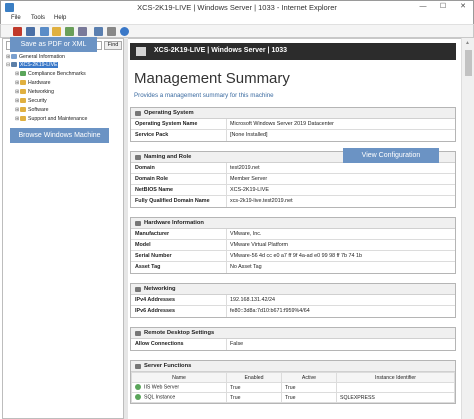 This screenshot has width=474, height=419. Describe the element at coordinates (14, 65) in the screenshot. I see `computer-icon` at that location.